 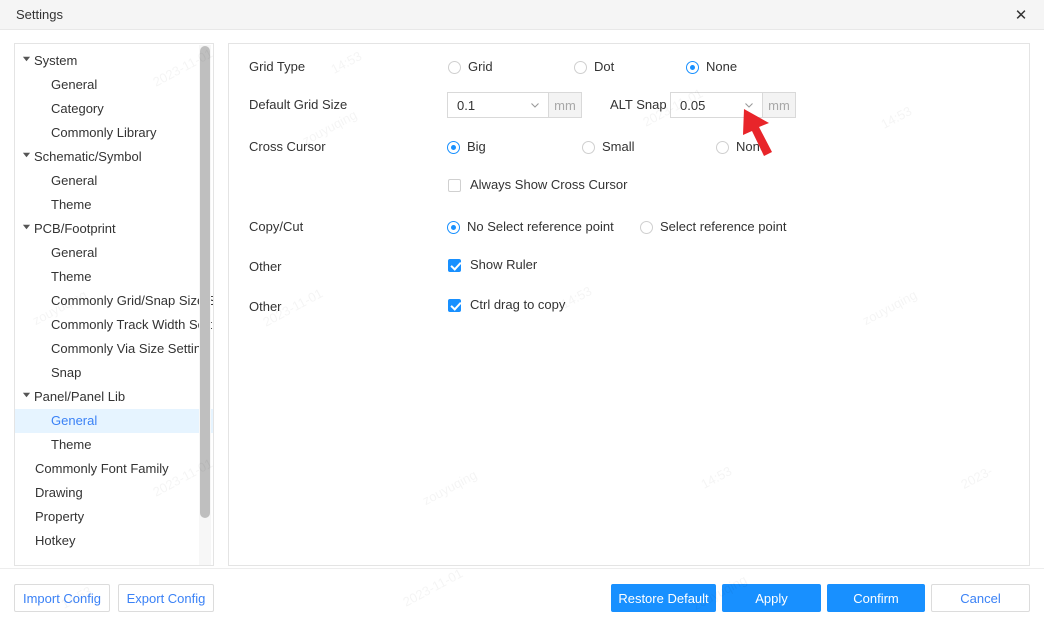 What do you see at coordinates (549, 184) in the screenshot?
I see `checkbox-label: Always Show Cross Cursor` at bounding box center [549, 184].